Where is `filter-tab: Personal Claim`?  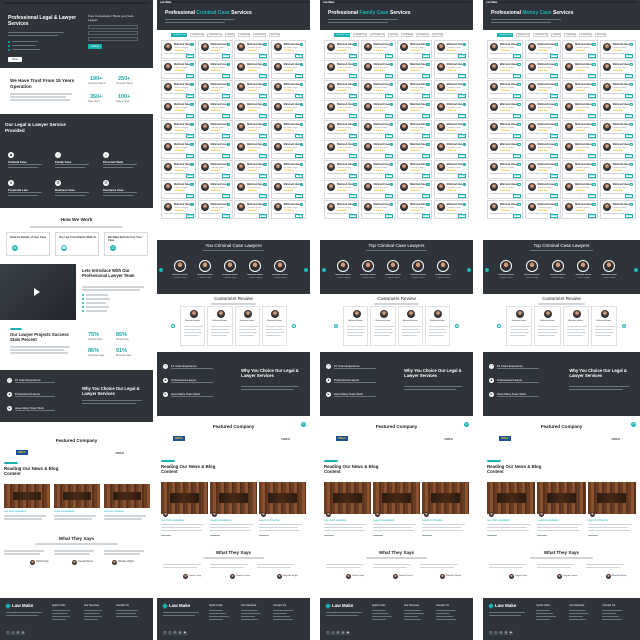 filter-tab: Personal Claim is located at coordinates (377, 35).